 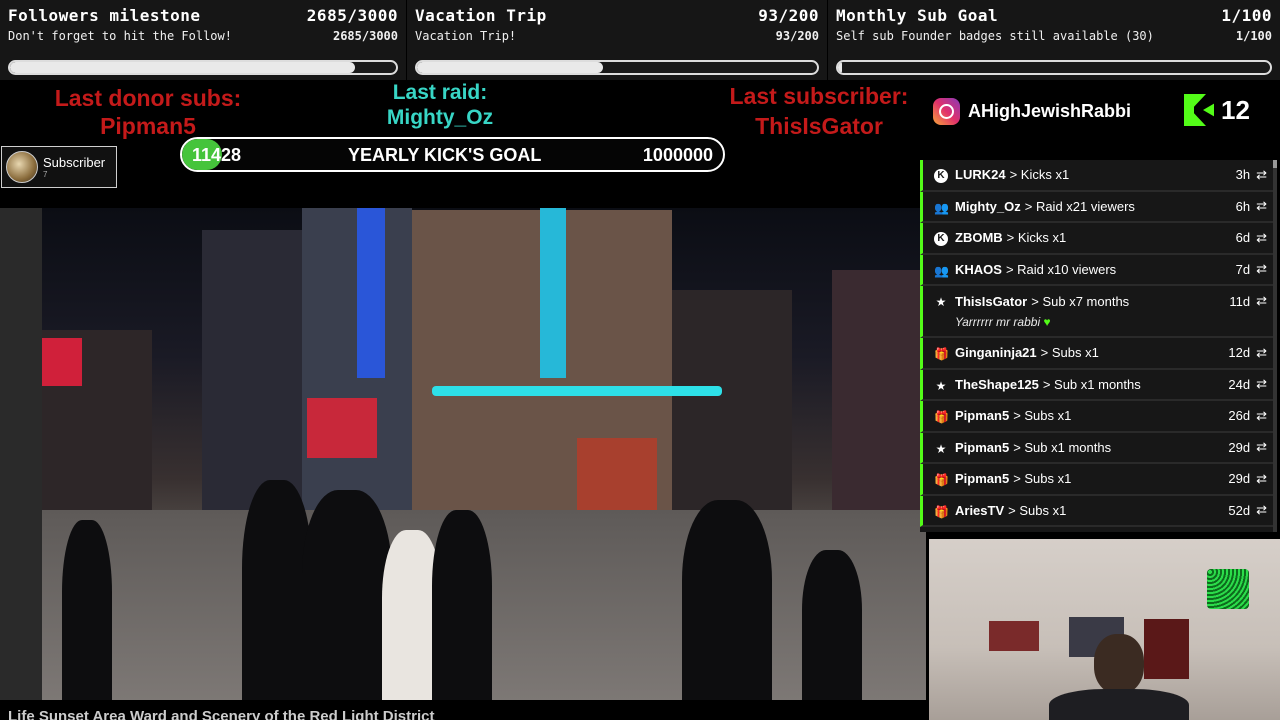 I want to click on avatar, so click(x=22, y=167).